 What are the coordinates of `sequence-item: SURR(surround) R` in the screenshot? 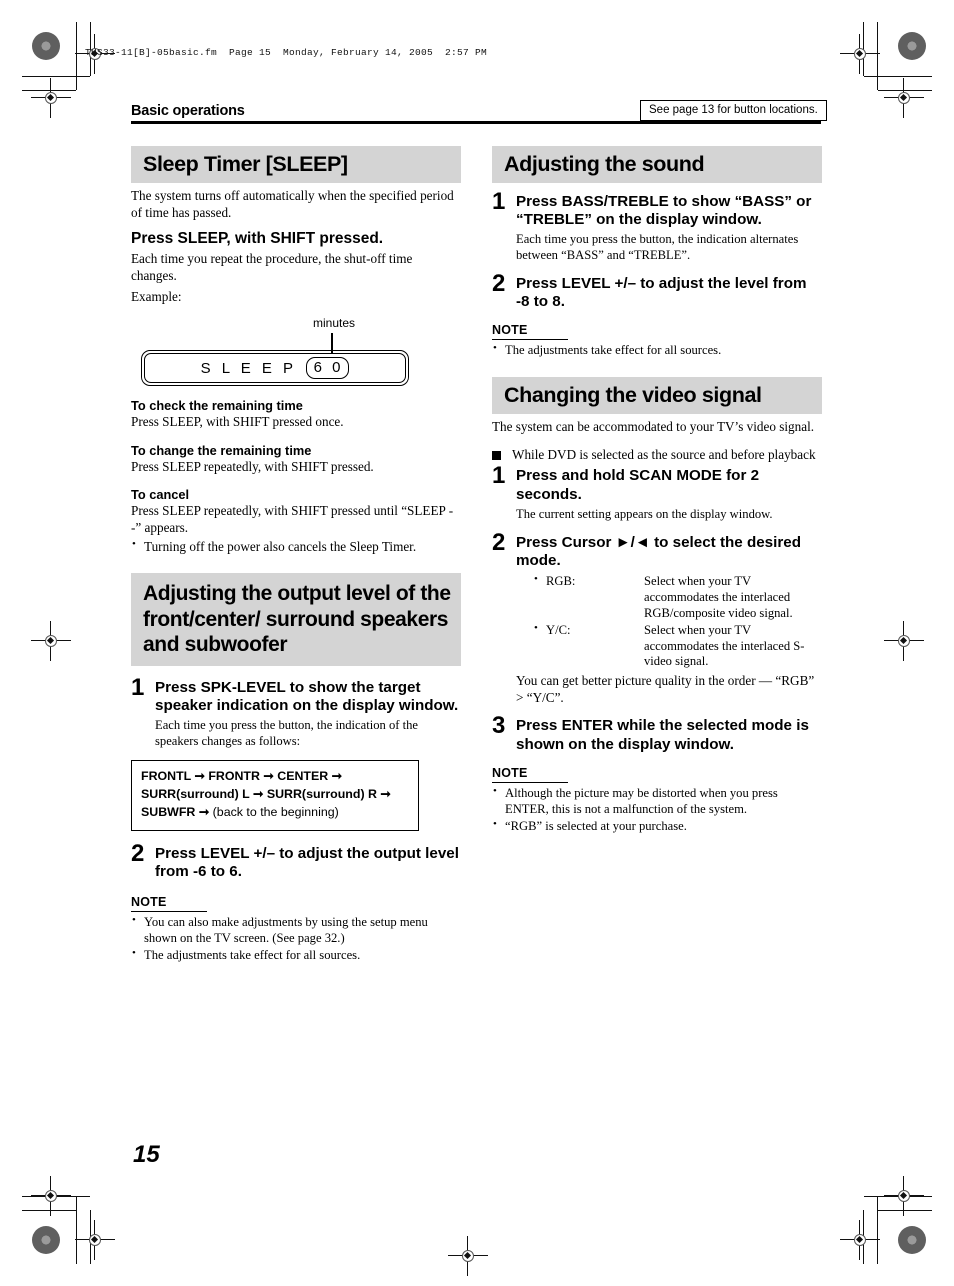 It's located at (321, 793).